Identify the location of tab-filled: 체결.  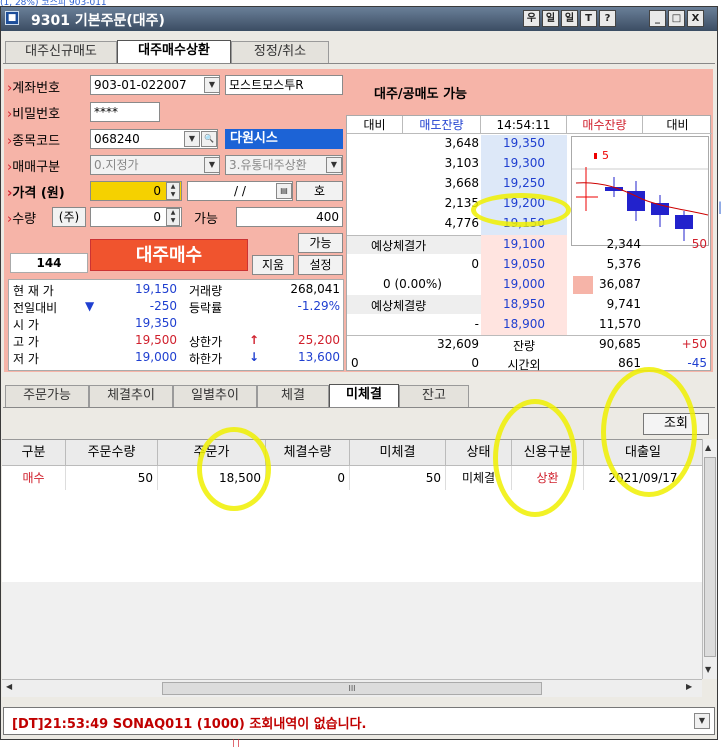
(293, 396).